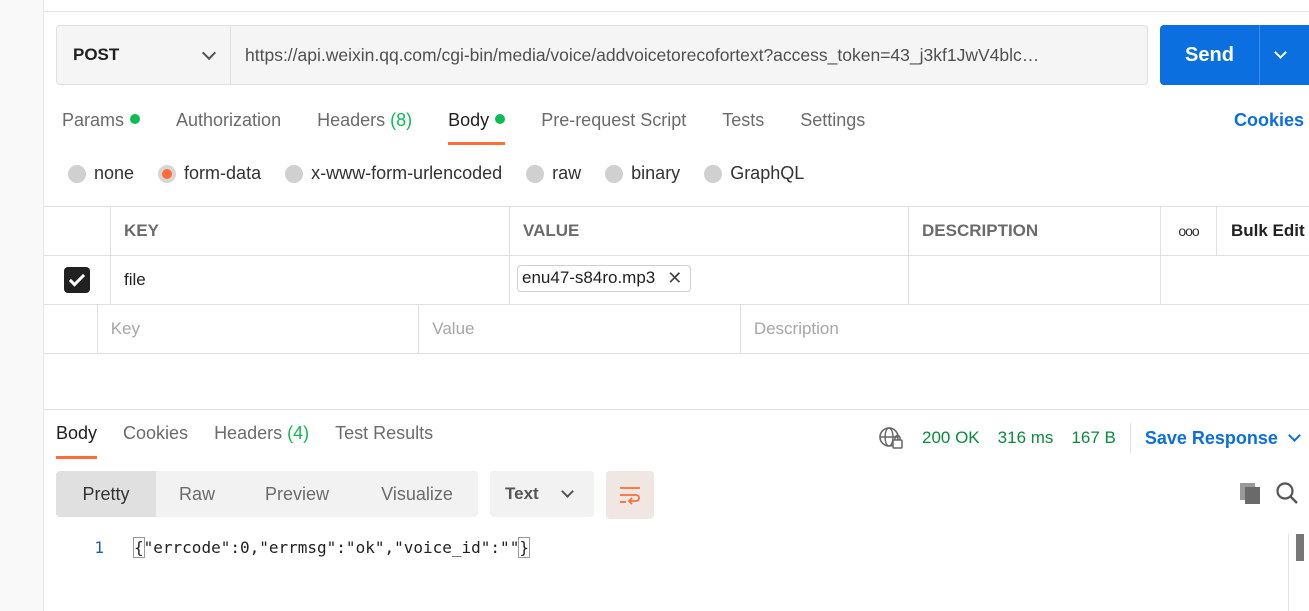  I want to click on tab-params-label: Params, so click(93, 120).